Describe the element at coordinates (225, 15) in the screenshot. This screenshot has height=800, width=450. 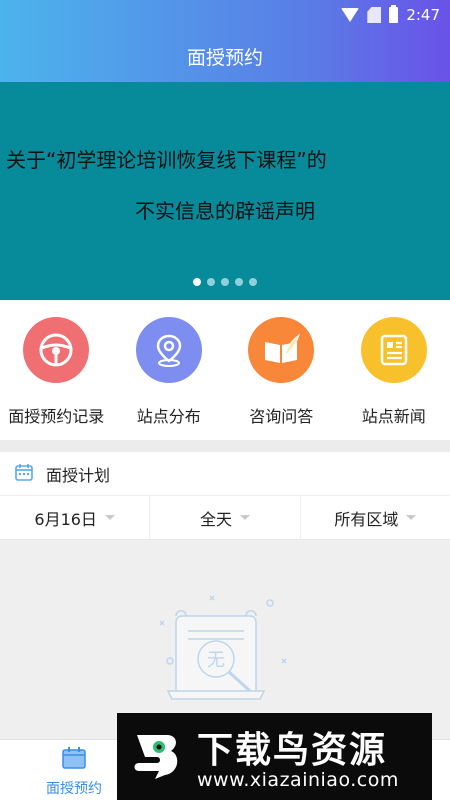
I see `status-bar: 2:47` at that location.